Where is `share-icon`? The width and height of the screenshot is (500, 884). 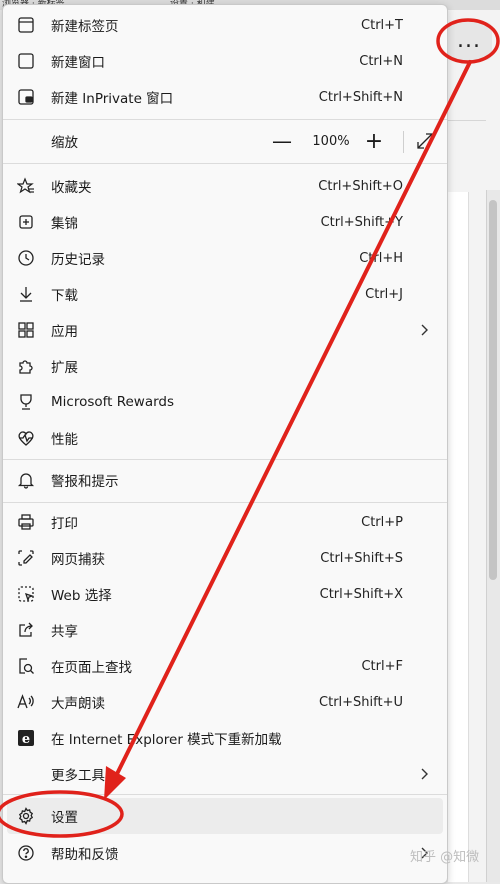
share-icon is located at coordinates (26, 630).